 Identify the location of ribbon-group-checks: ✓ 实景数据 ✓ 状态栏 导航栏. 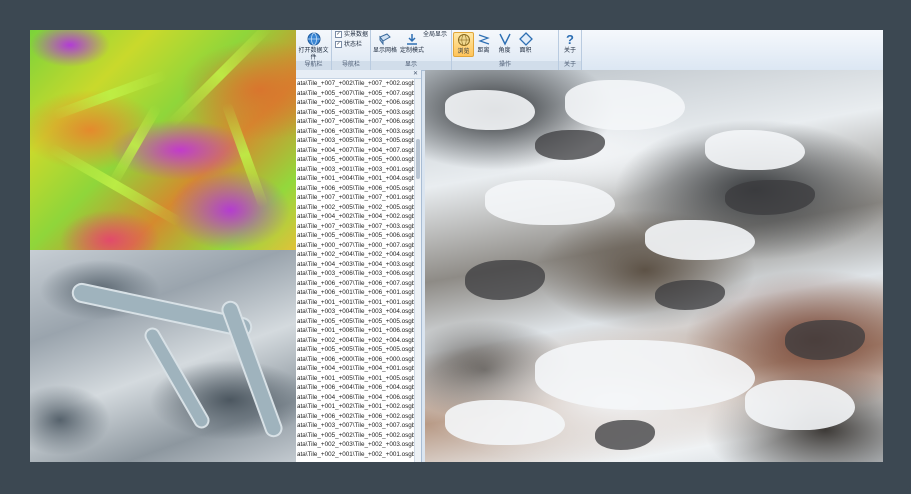
(351, 50).